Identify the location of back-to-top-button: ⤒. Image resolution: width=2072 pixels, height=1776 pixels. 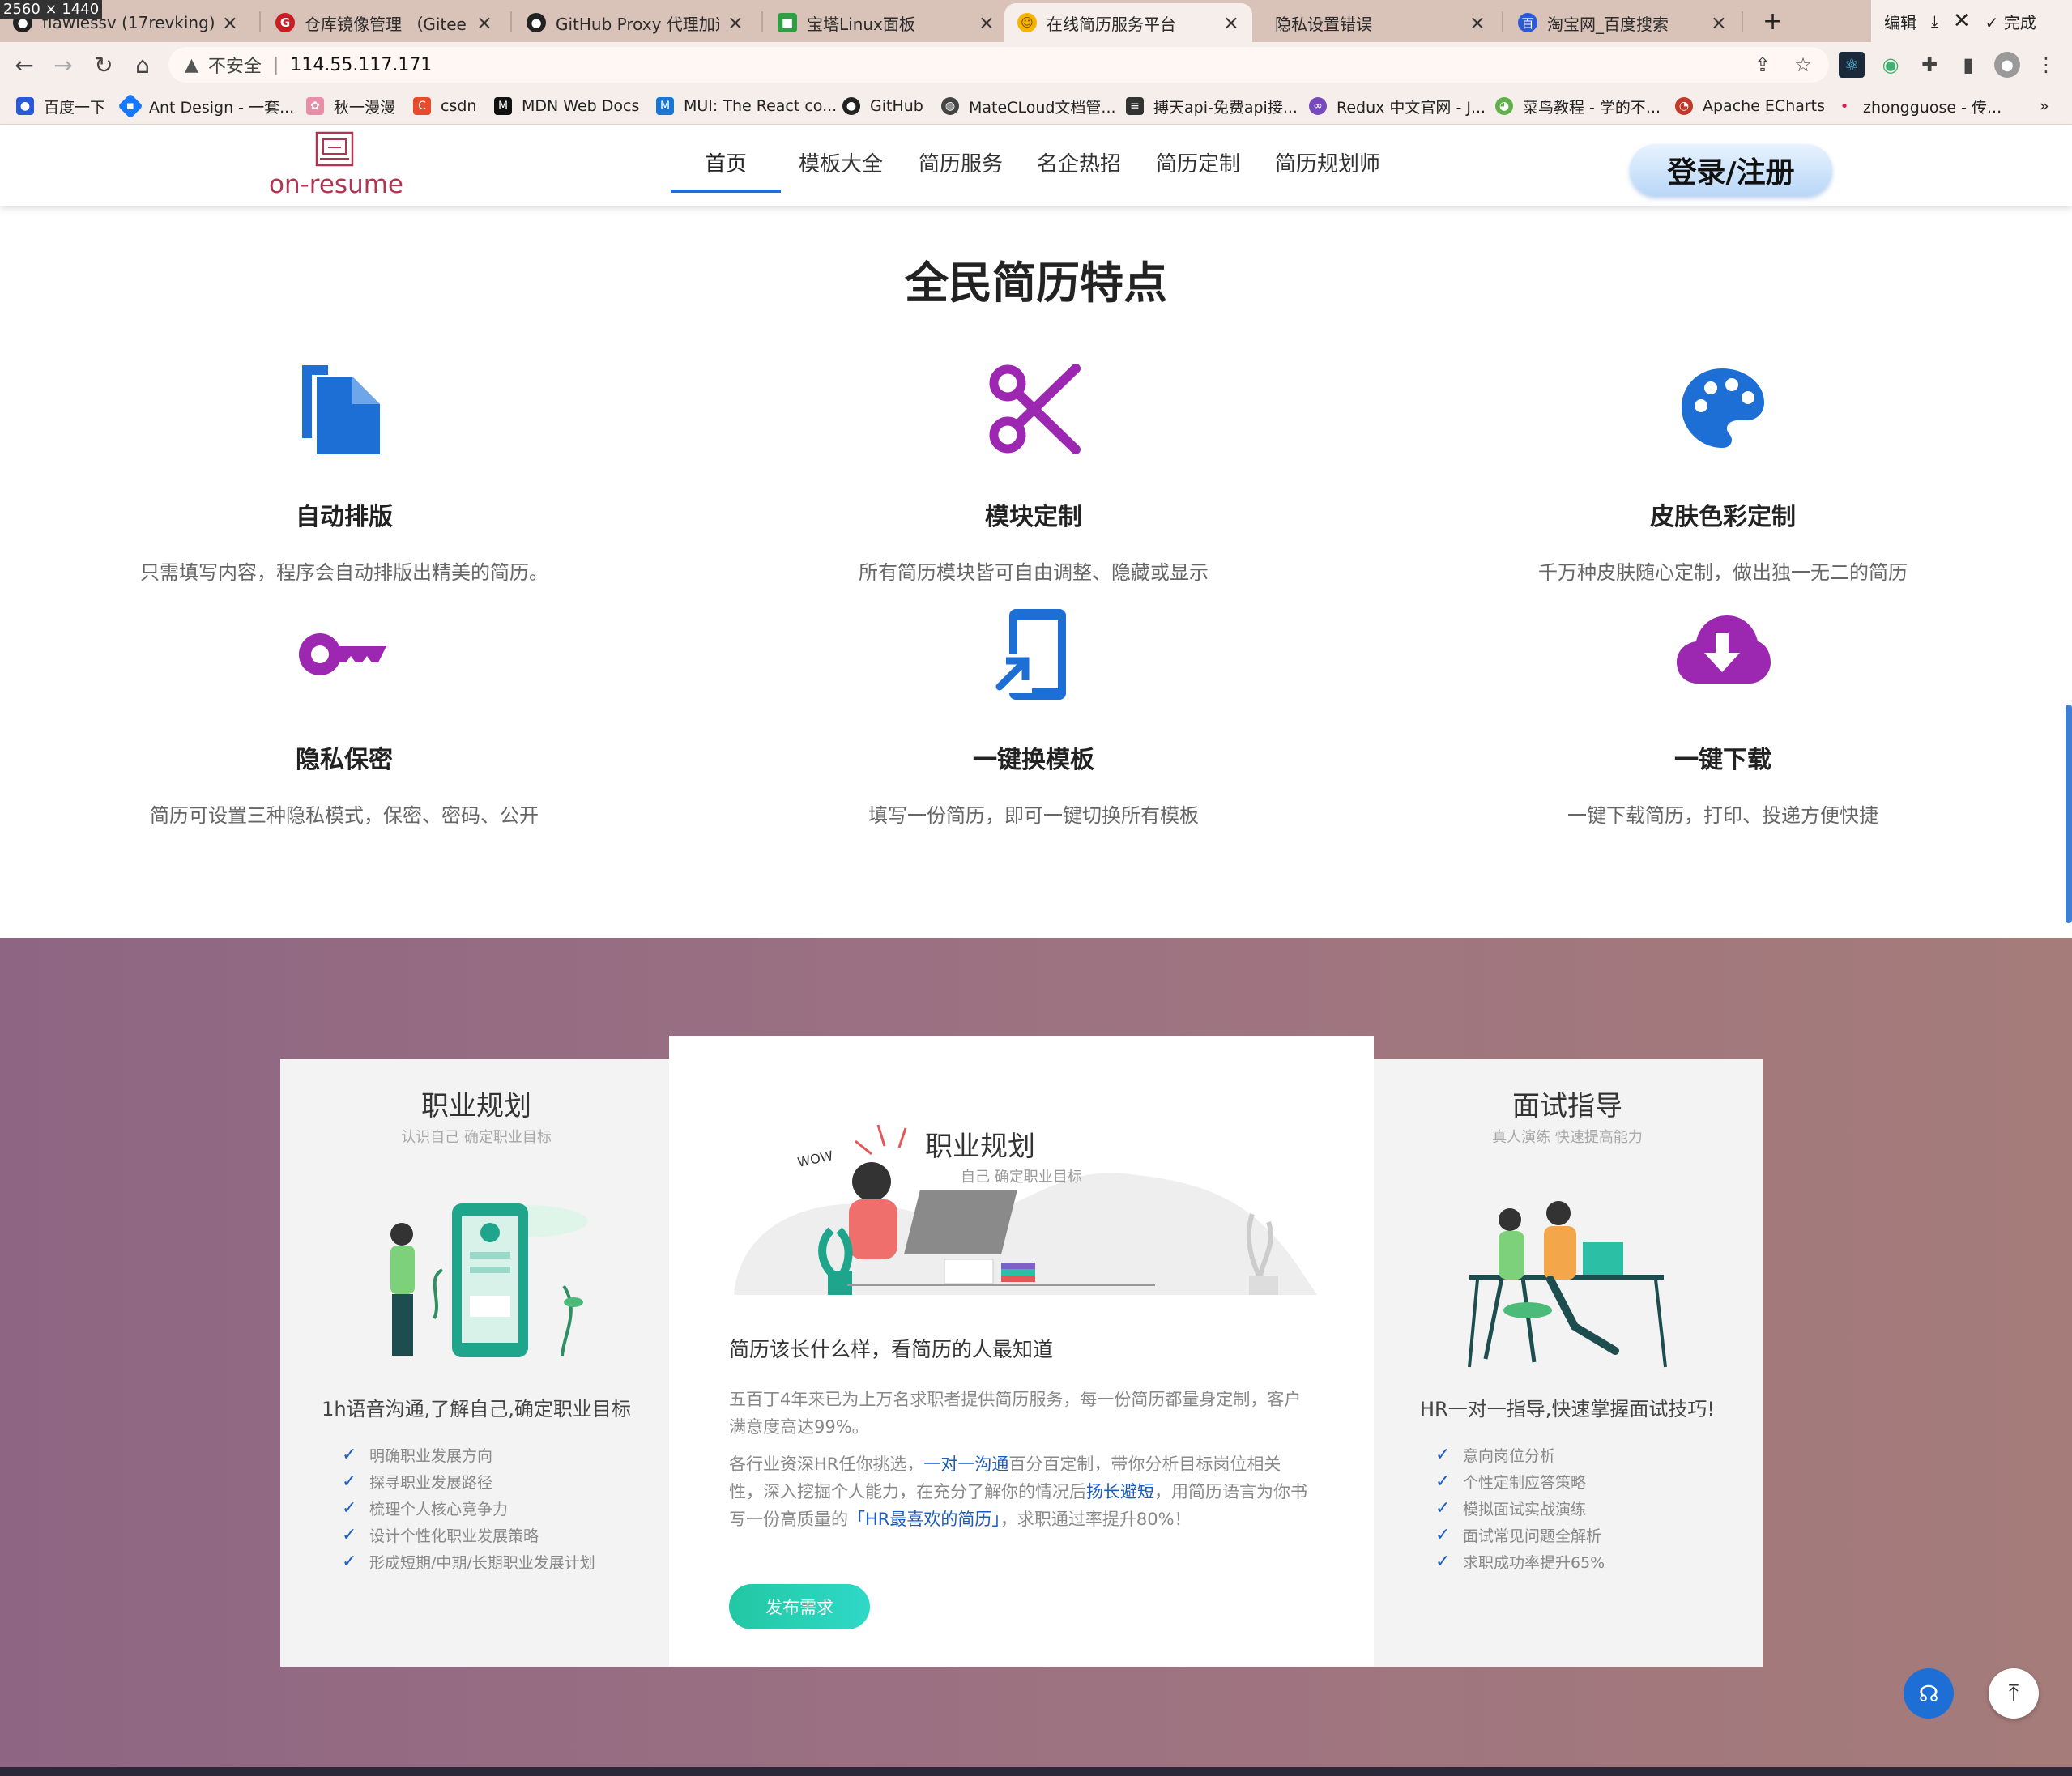
(2014, 1693).